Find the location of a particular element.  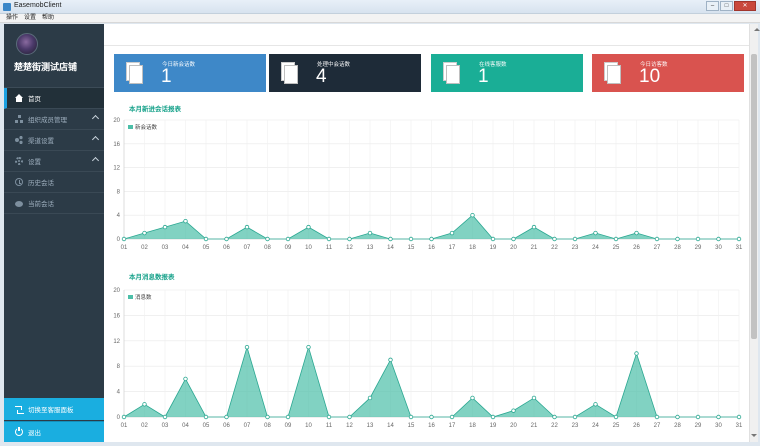

main-scrollbar is located at coordinates (754, 233).